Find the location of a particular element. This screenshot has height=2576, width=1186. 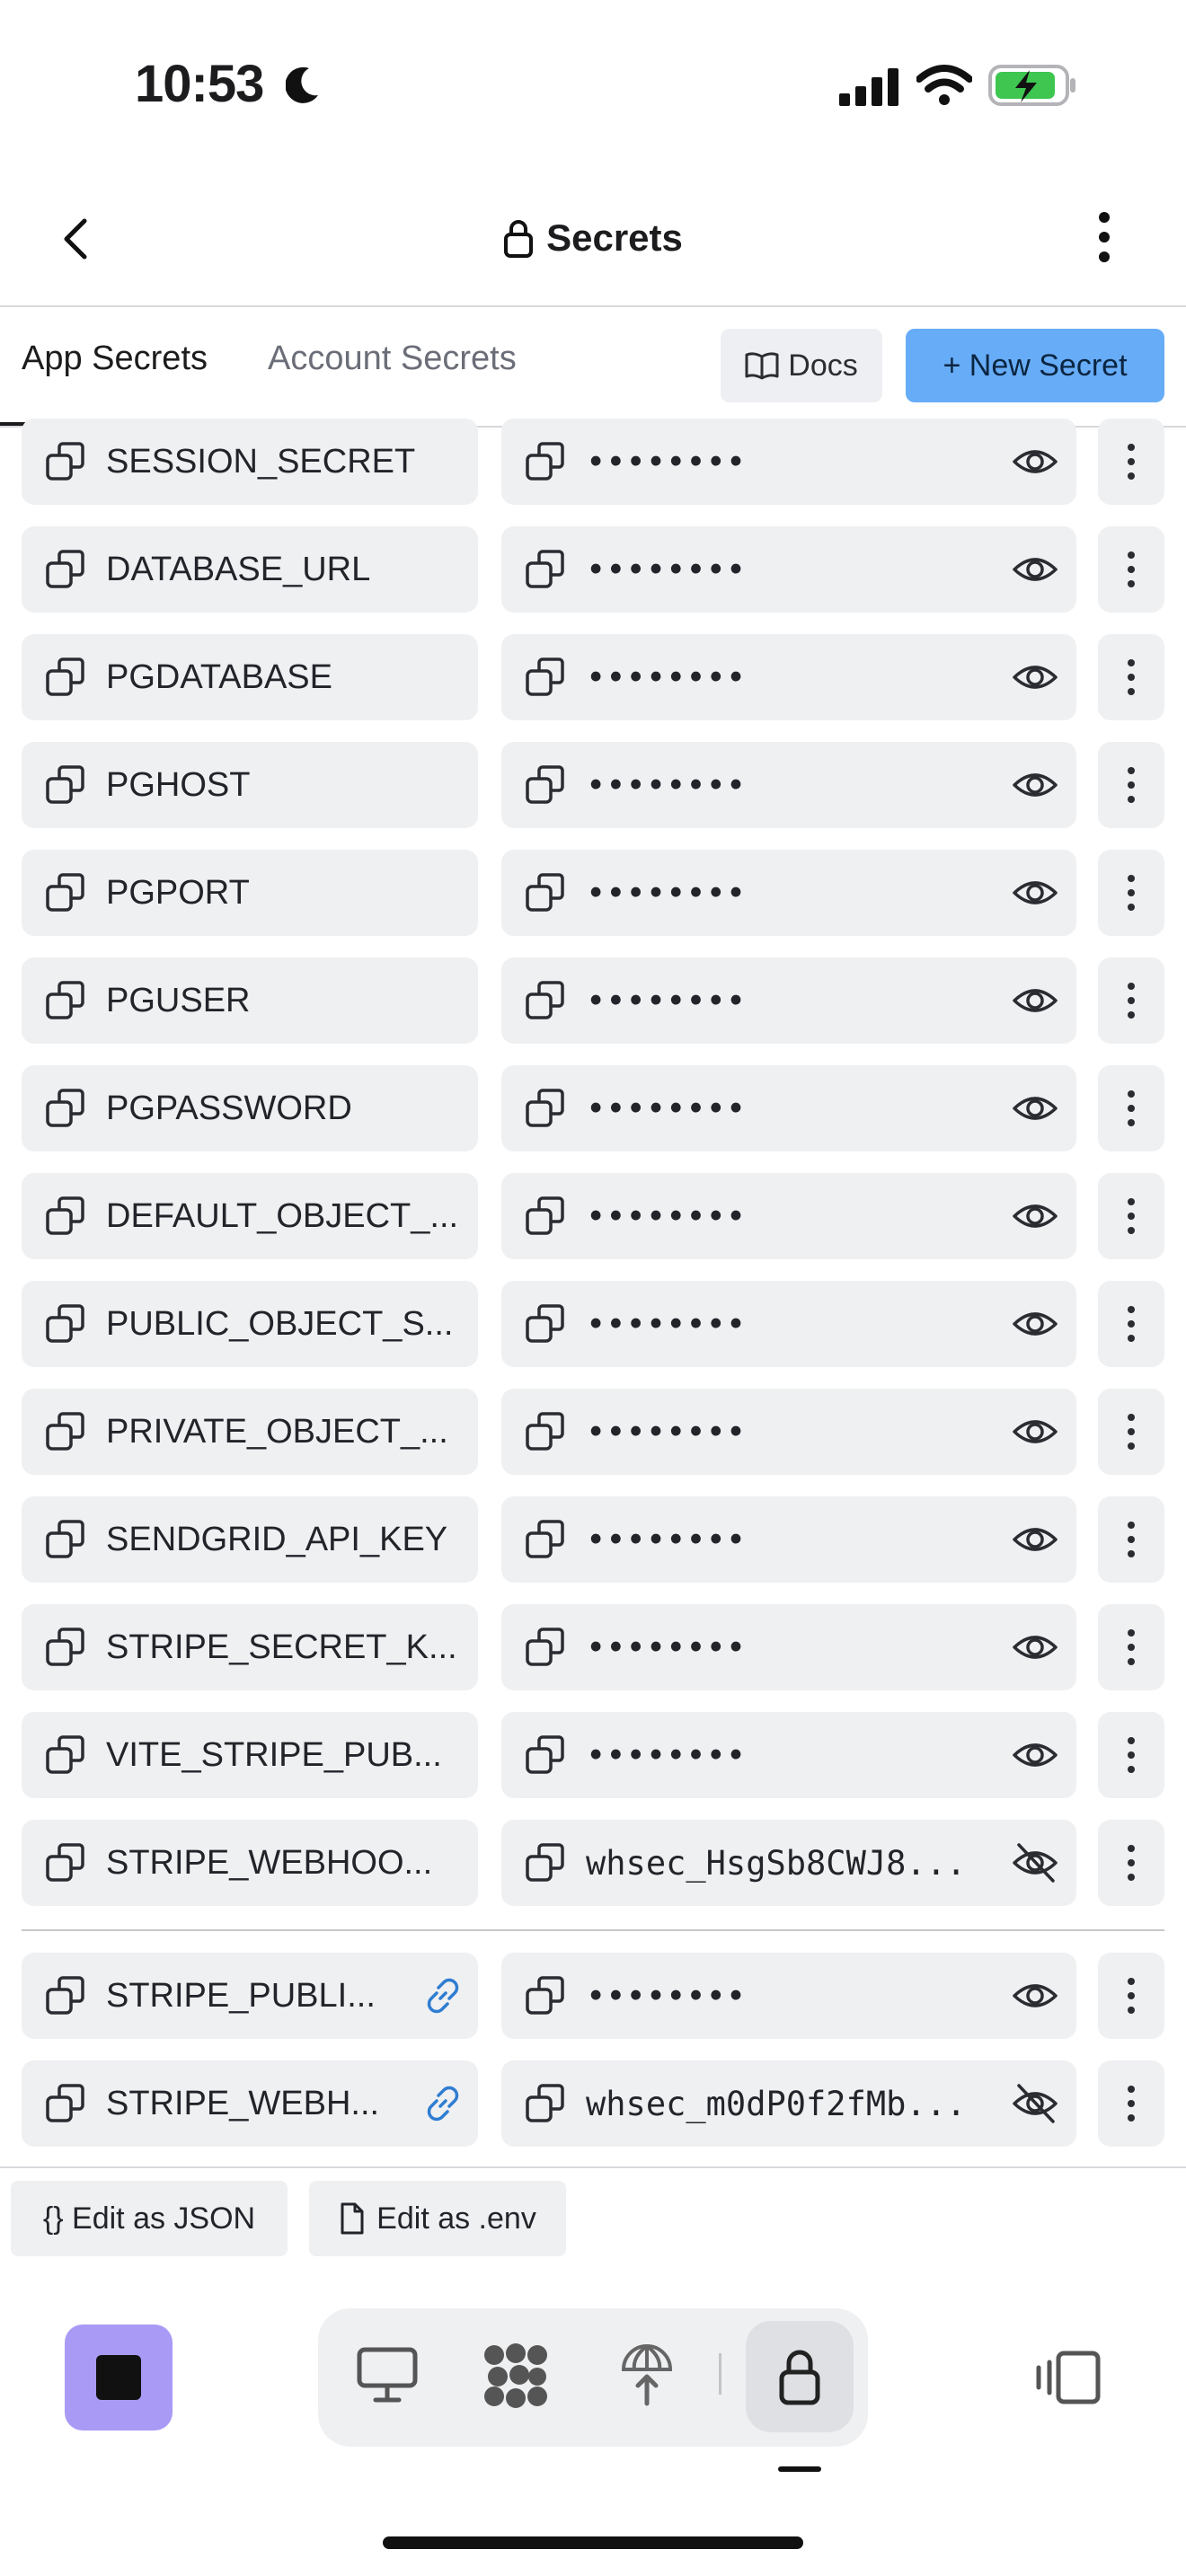

secret-key-field: SESSION_SECRET is located at coordinates (250, 462).